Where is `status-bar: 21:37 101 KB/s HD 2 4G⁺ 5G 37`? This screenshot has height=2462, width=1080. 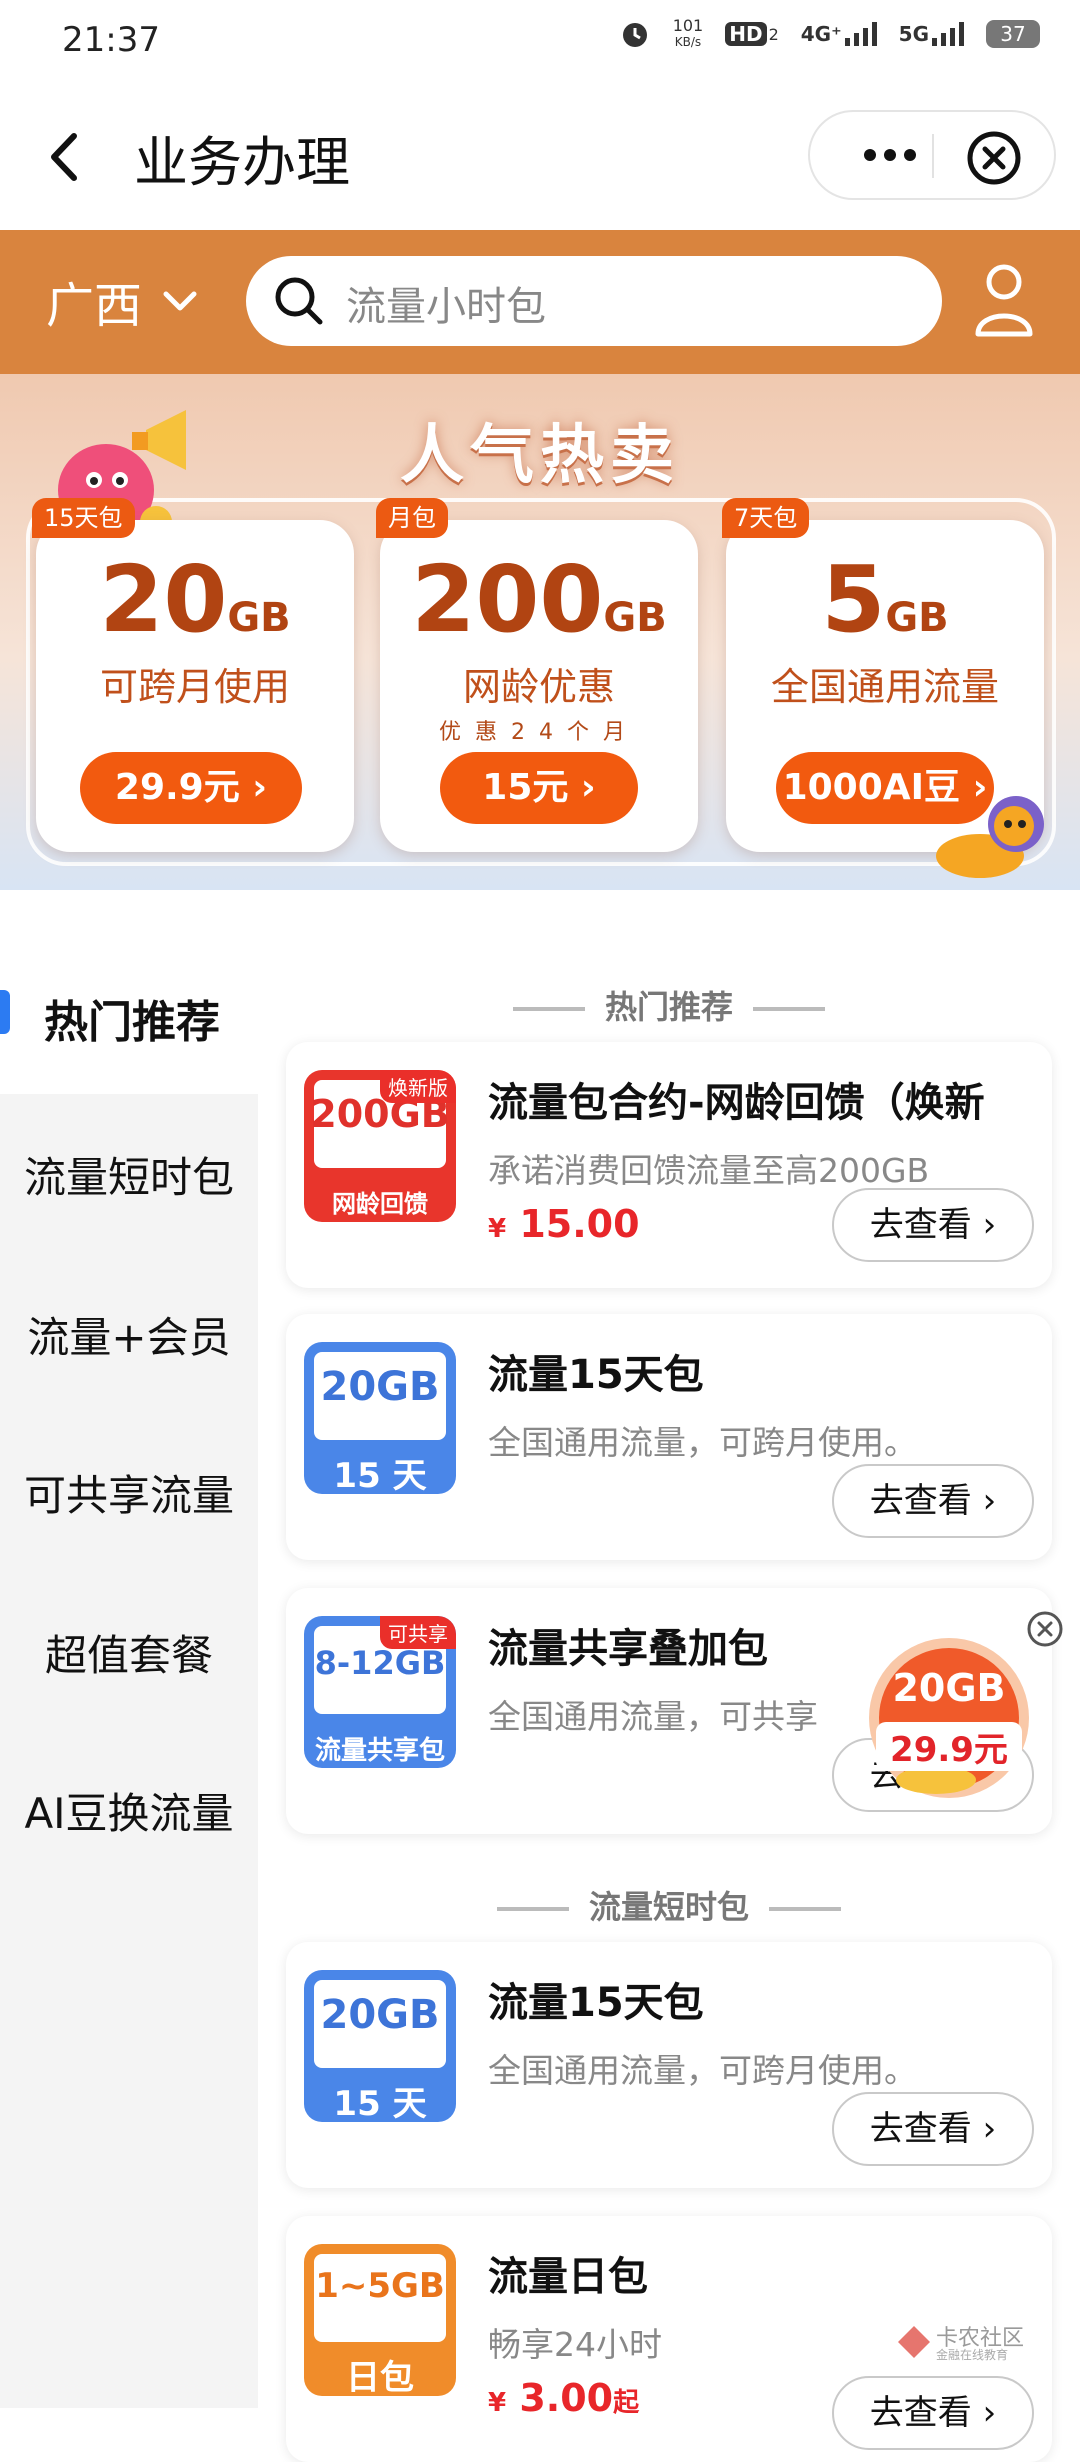
status-bar: 21:37 101 KB/s HD 2 4G⁺ 5G 37 is located at coordinates (540, 42).